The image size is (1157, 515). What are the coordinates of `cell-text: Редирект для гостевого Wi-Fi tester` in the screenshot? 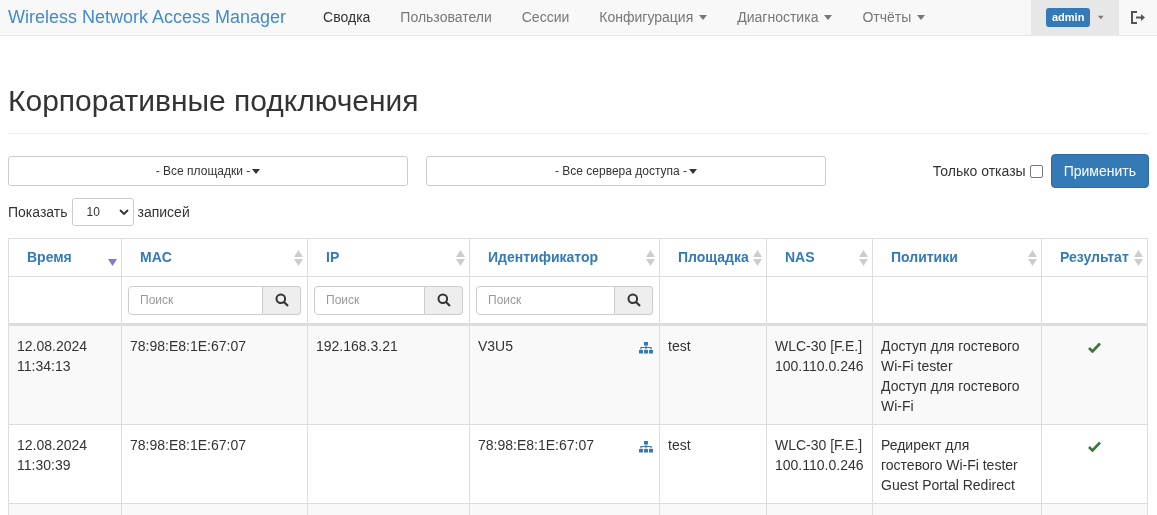 It's located at (950, 455).